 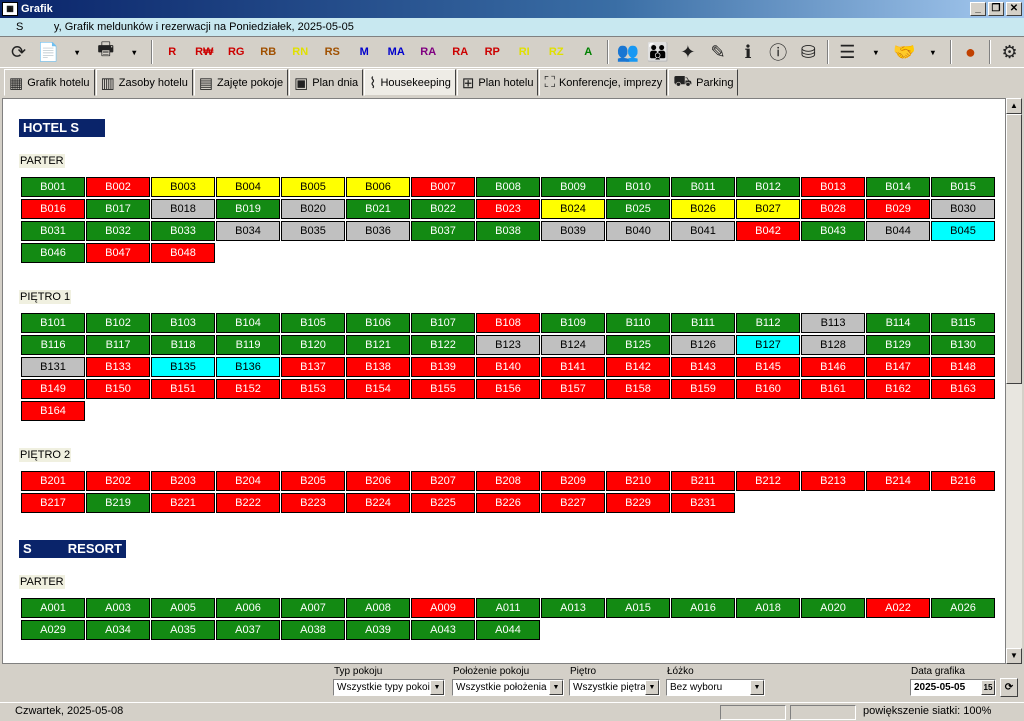 I want to click on room-cell: A018, so click(x=768, y=608).